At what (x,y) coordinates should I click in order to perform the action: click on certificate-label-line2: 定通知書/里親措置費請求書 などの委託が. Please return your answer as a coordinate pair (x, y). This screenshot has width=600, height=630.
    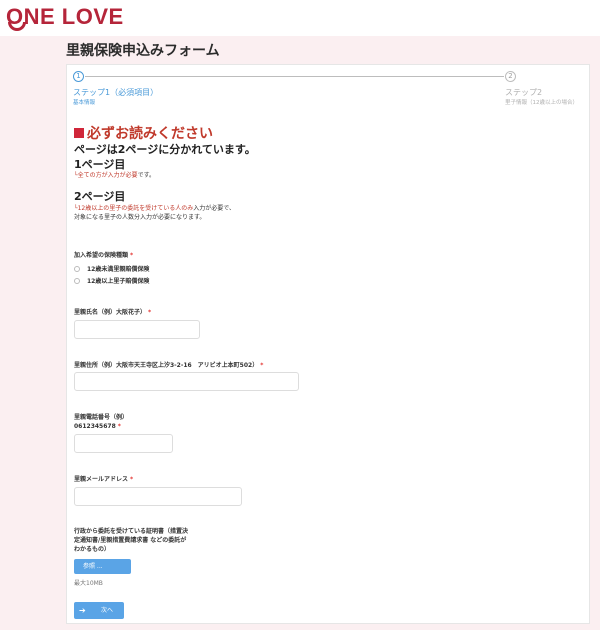
    Looking at the image, I should click on (130, 540).